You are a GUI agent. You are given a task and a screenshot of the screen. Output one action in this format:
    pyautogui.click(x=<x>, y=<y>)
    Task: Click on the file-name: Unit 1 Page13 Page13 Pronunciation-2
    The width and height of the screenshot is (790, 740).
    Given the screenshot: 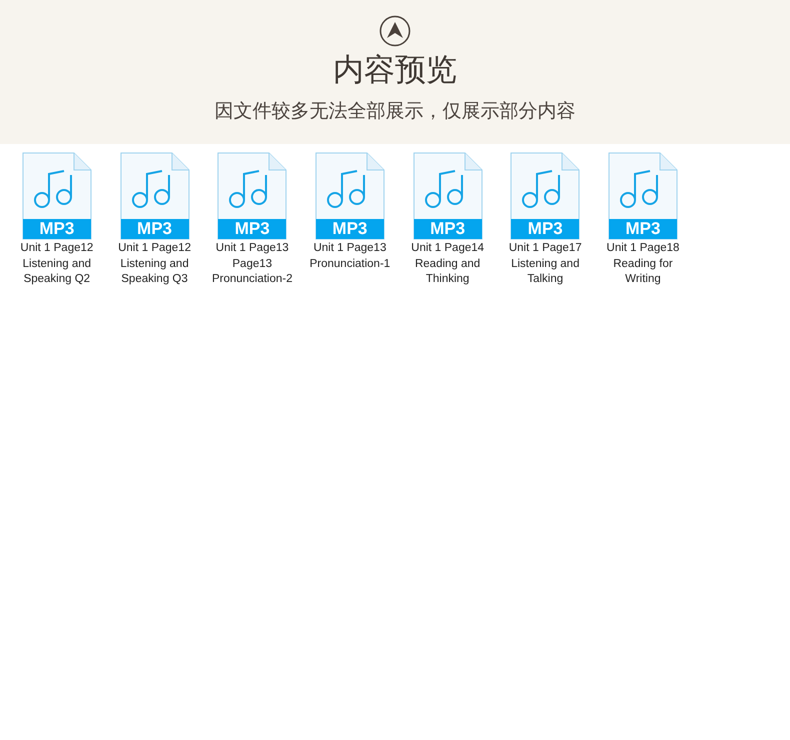 What is the action you would take?
    pyautogui.click(x=252, y=264)
    